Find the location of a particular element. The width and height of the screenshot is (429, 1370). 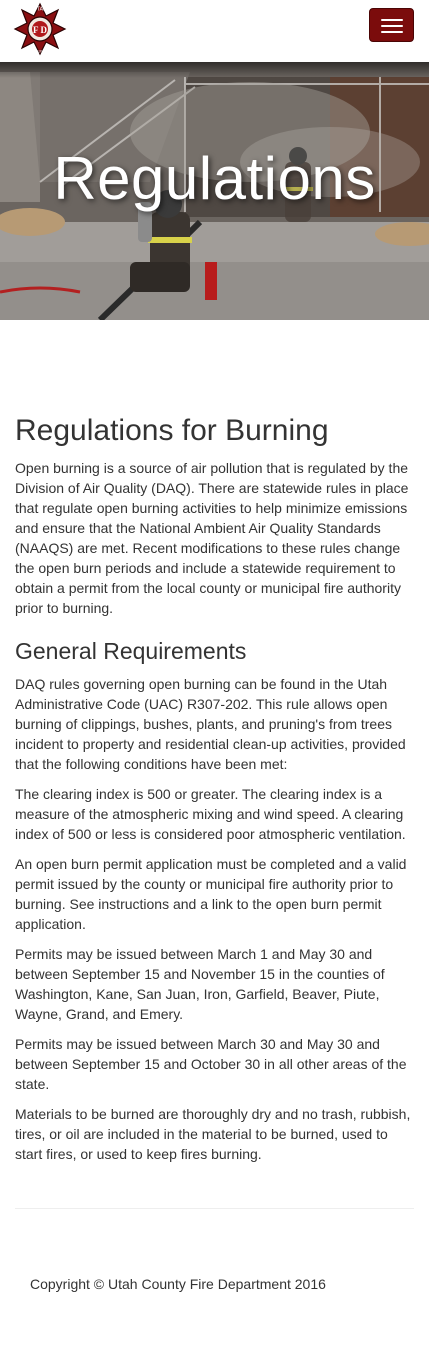

hero-title: Regulations is located at coordinates (214, 178).